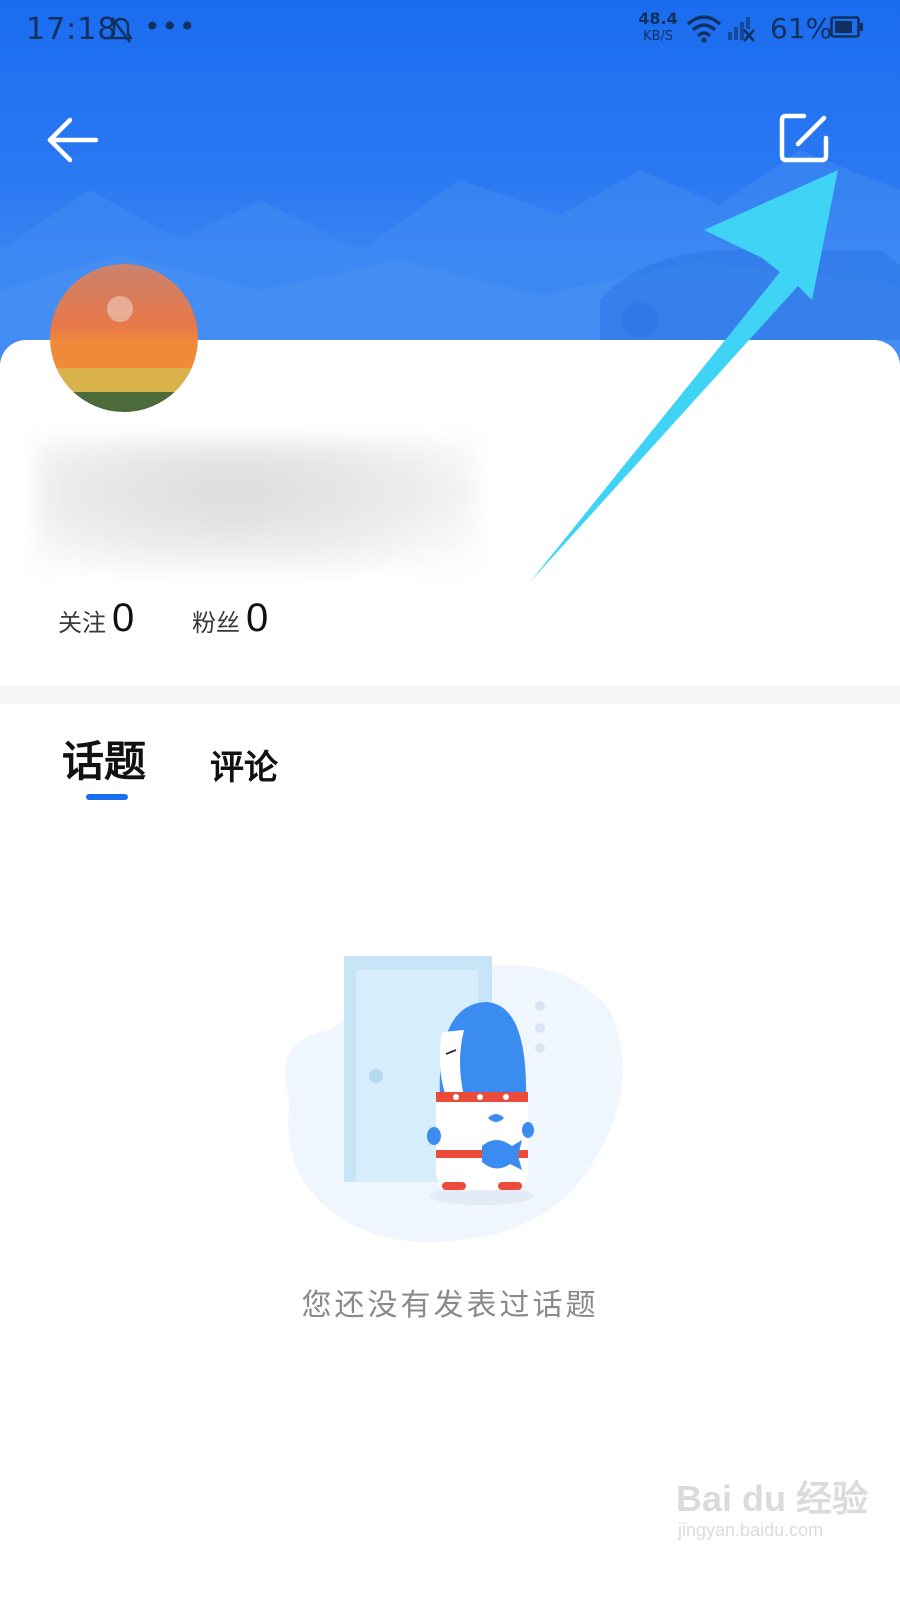 The height and width of the screenshot is (1600, 900). I want to click on content-tabs: 话题 评论, so click(450, 761).